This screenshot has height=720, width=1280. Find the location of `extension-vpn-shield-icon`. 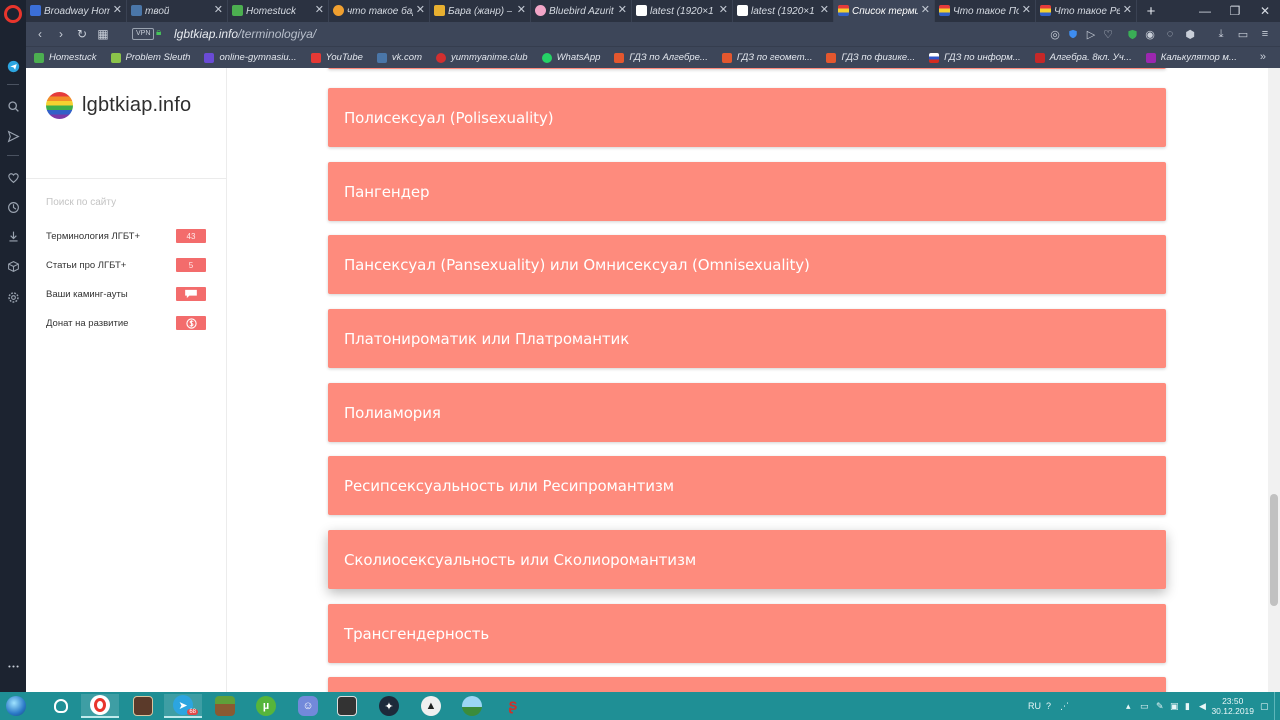

extension-vpn-shield-icon is located at coordinates (1132, 34).